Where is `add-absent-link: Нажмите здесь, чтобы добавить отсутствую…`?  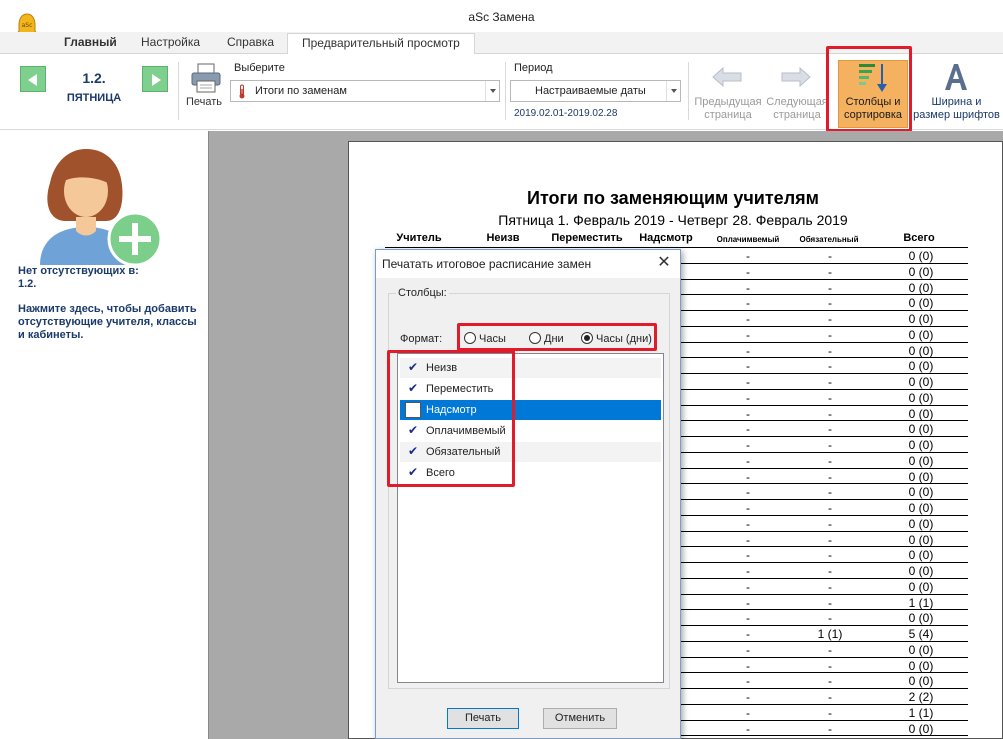
add-absent-link: Нажмите здесь, чтобы добавить отсутствую… is located at coordinates (108, 322).